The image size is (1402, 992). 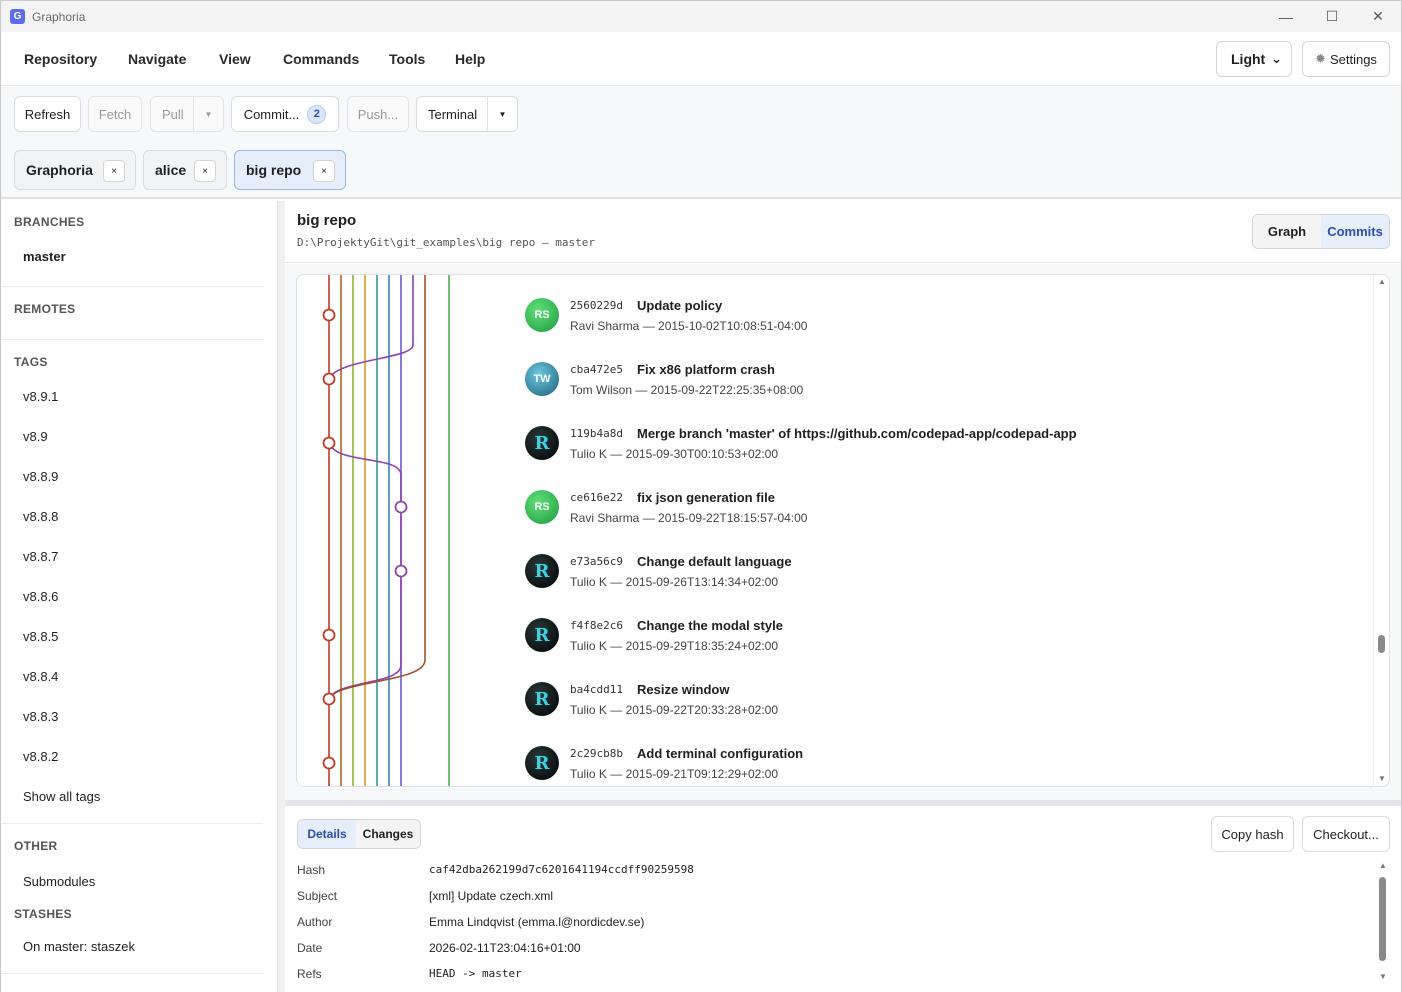 What do you see at coordinates (1287, 231) in the screenshot?
I see `tab-graph: Graph` at bounding box center [1287, 231].